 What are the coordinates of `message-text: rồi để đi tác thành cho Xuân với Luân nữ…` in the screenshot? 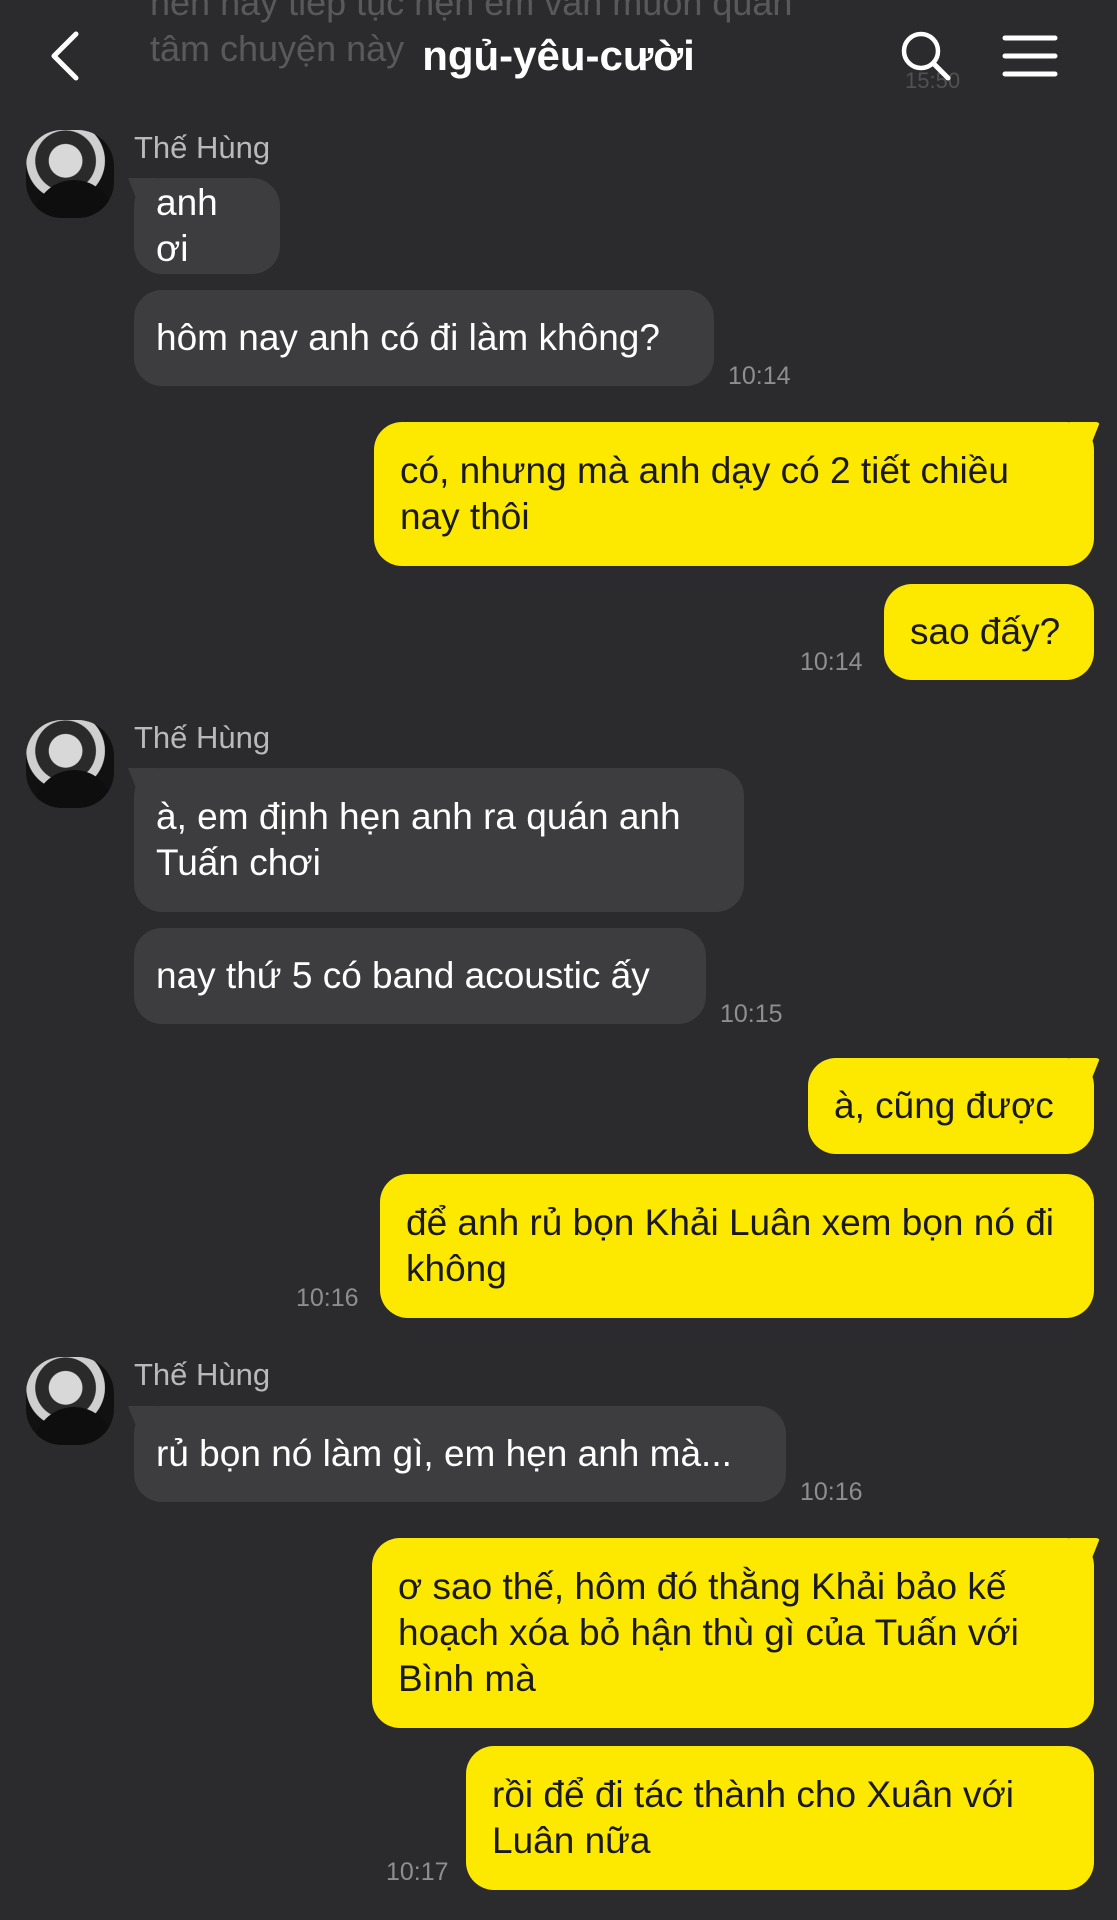 It's located at (753, 1817).